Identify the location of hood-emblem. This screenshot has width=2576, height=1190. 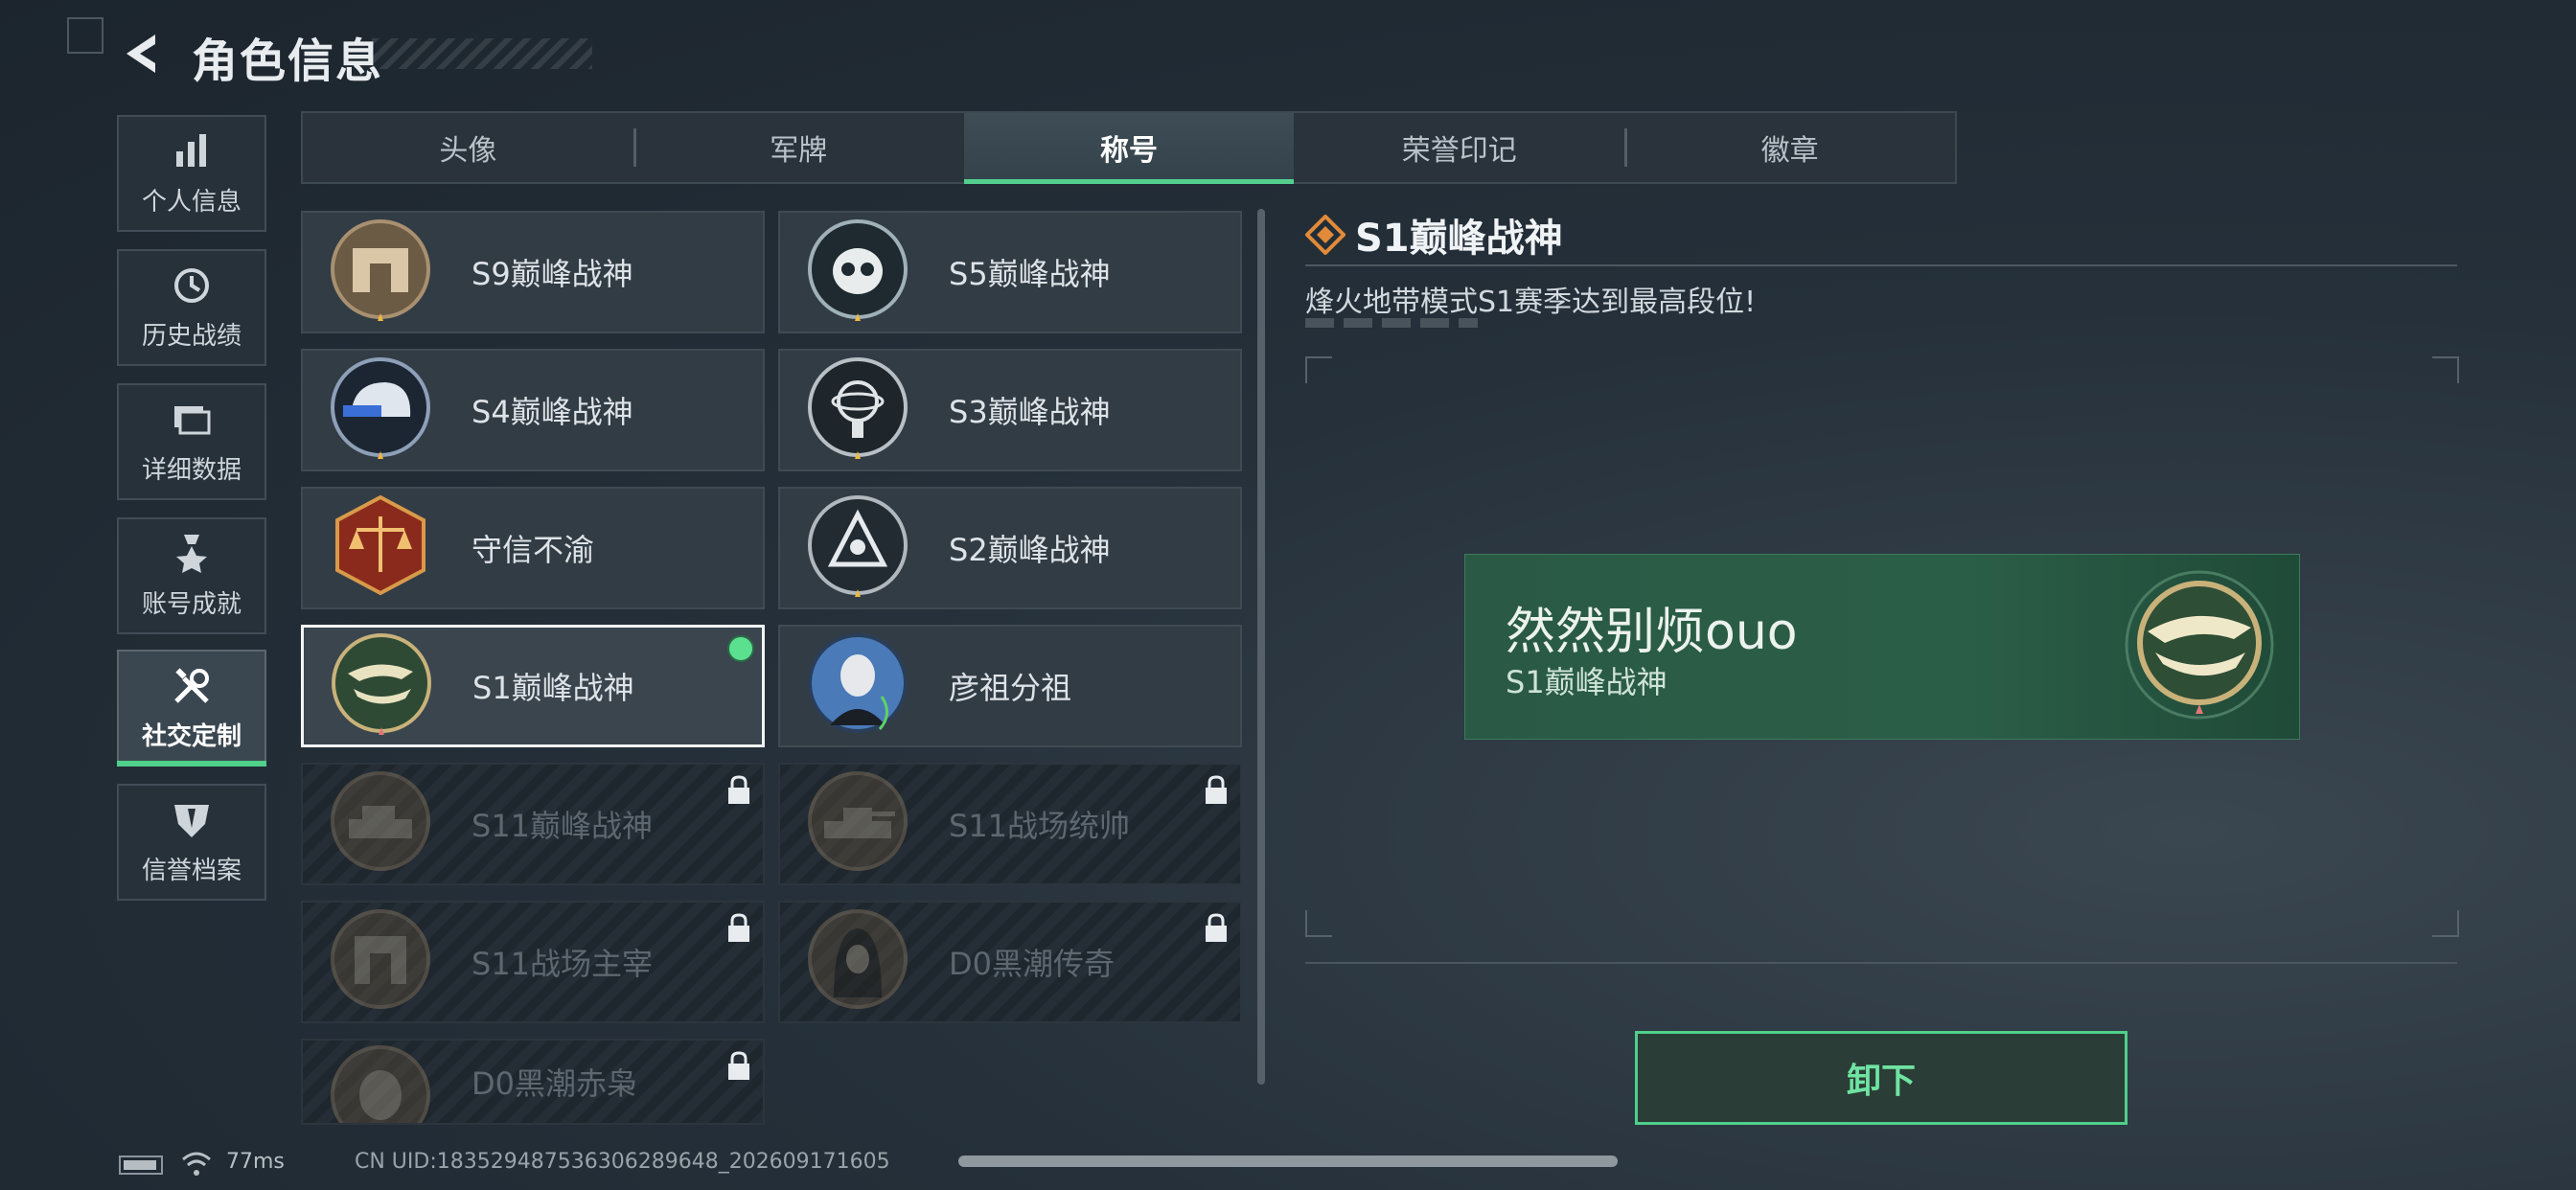
(858, 959).